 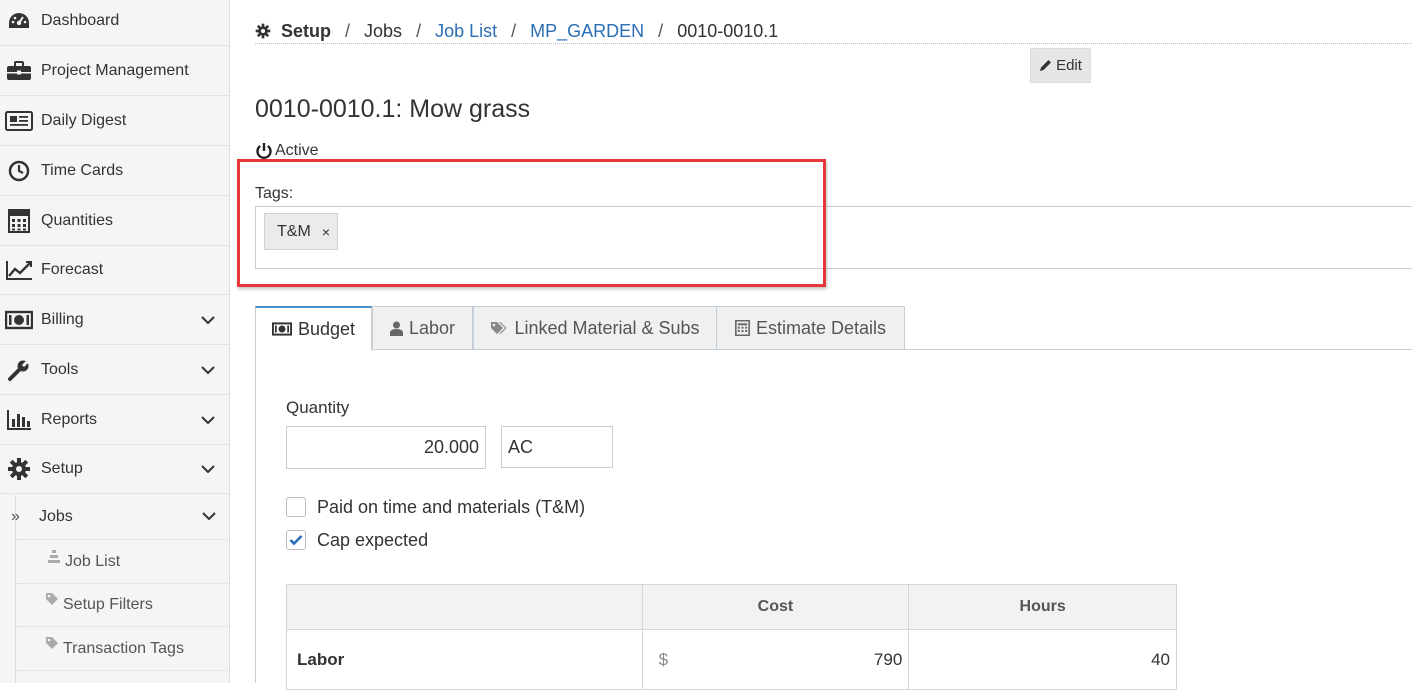 I want to click on tab-label: Estimate Details, so click(x=821, y=327).